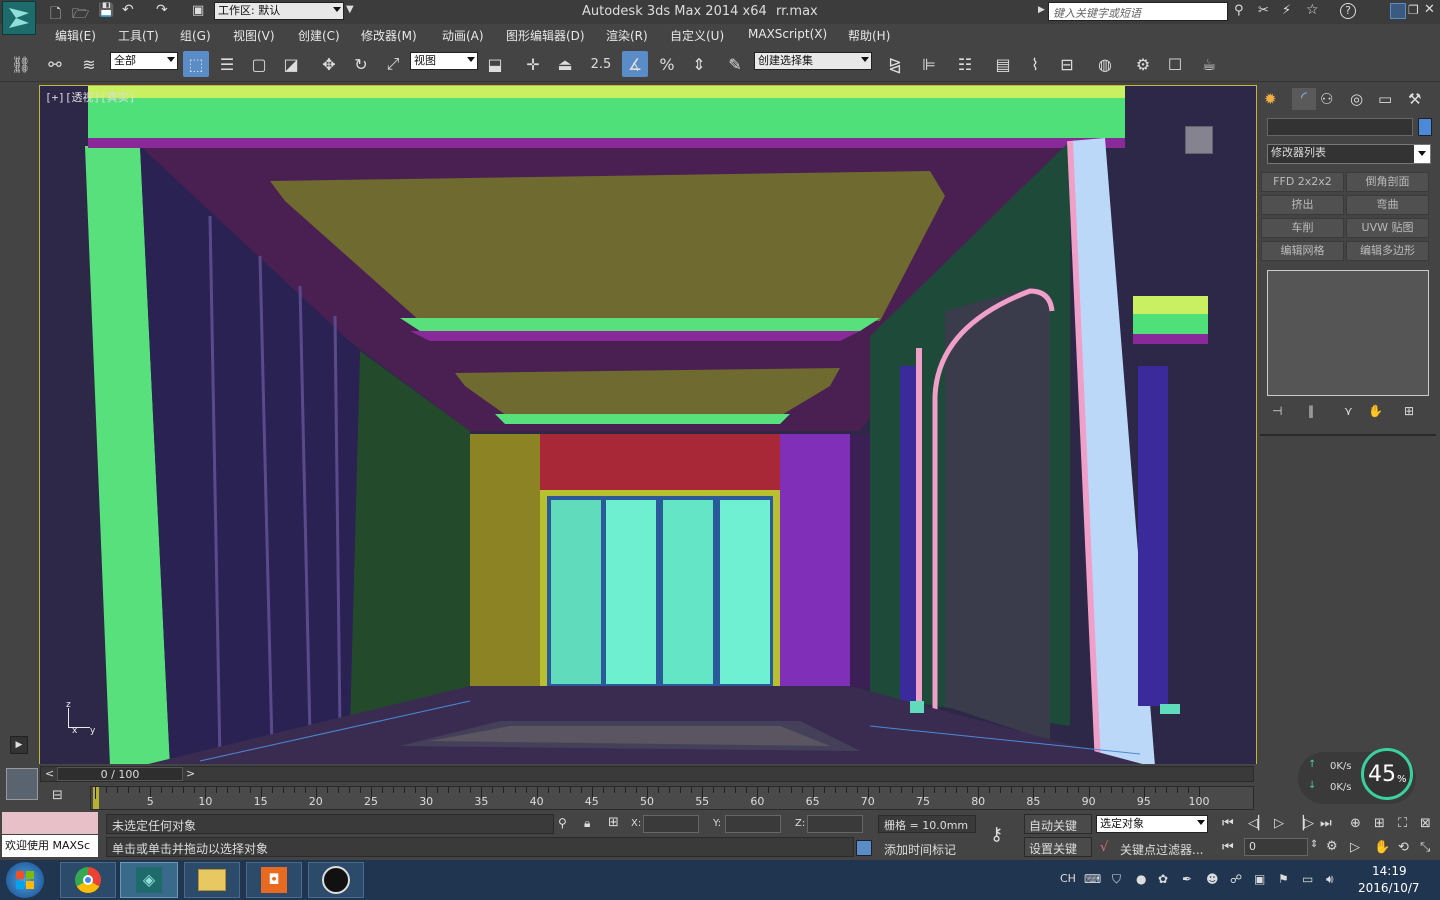 The width and height of the screenshot is (1440, 900). What do you see at coordinates (198, 10) in the screenshot?
I see `project-folder-icon: ▣` at bounding box center [198, 10].